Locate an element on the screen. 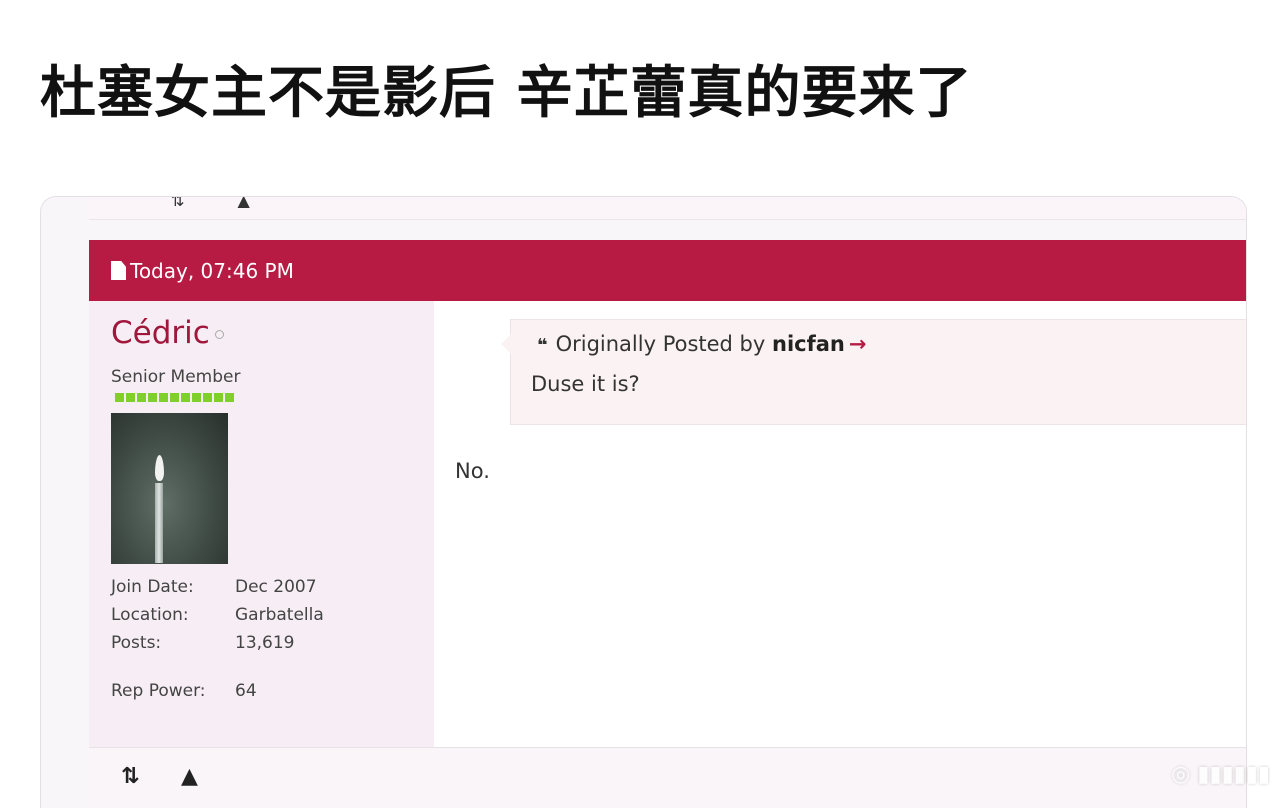  post-message: No. is located at coordinates (472, 471).